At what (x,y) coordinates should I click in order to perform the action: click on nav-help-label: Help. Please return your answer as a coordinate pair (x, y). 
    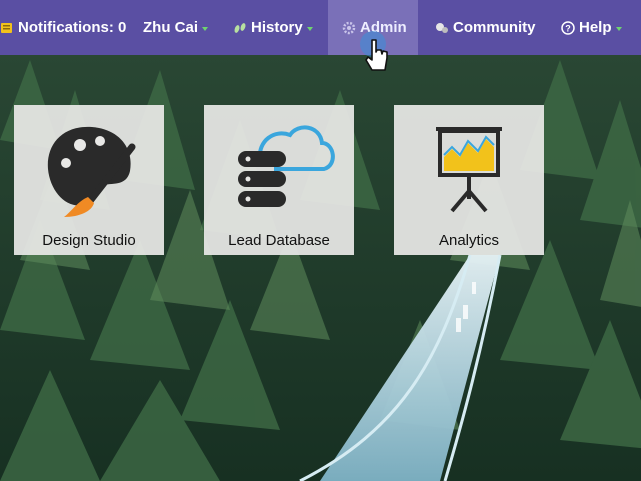
    Looking at the image, I should click on (595, 27).